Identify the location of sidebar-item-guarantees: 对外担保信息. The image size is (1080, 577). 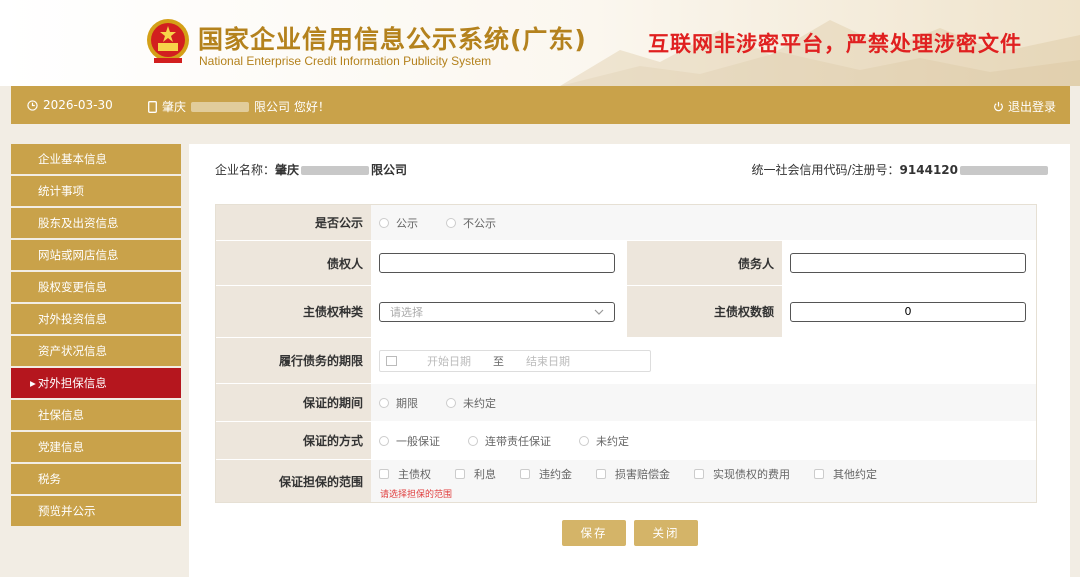
(96, 383).